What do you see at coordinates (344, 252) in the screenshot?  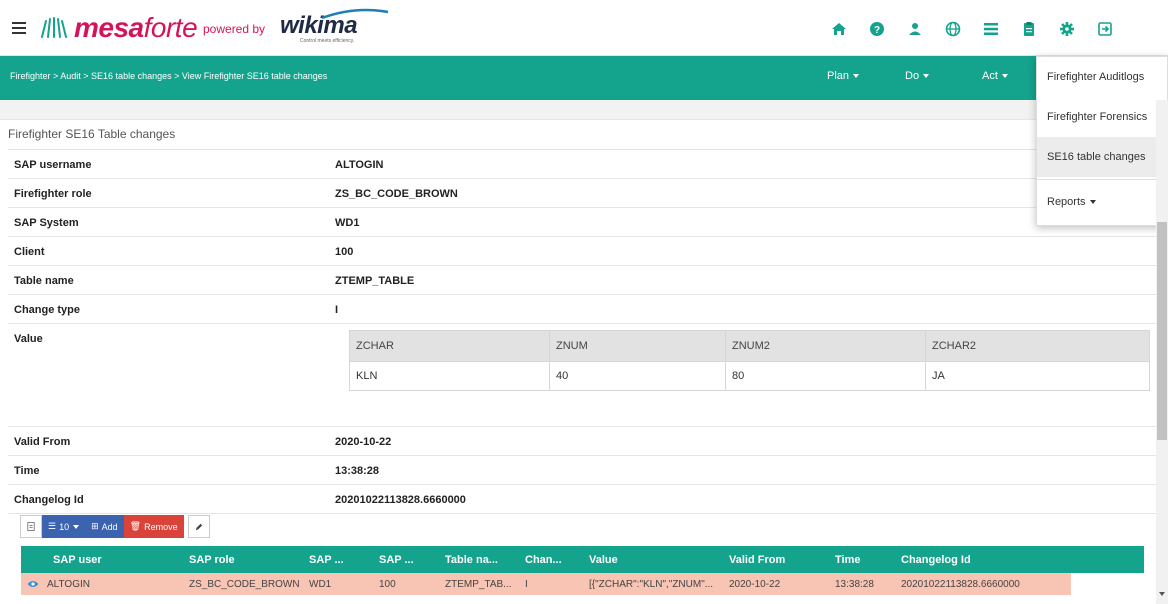 I see `detail-value: 100` at bounding box center [344, 252].